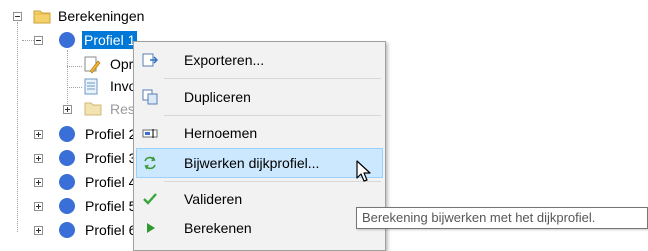  I want to click on menu-item-validate: Valideren, so click(259, 199).